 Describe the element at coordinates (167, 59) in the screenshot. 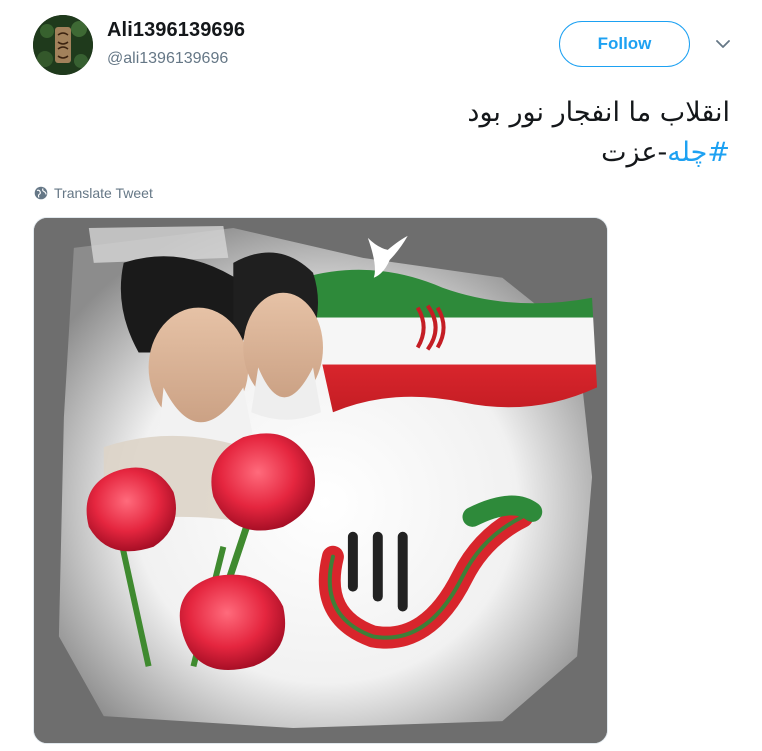

I see `username: @ali1396139696` at that location.